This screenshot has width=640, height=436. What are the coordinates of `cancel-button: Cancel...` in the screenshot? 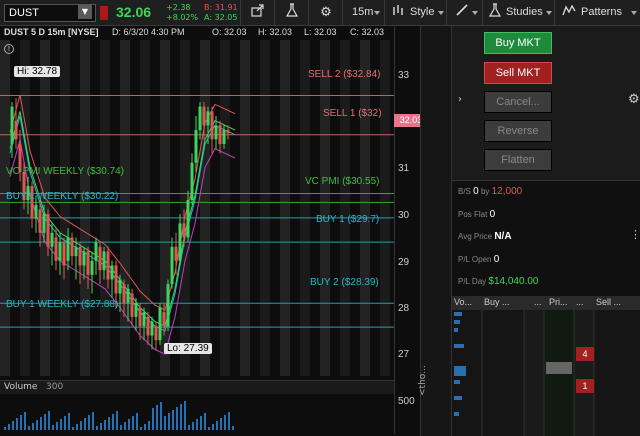 It's located at (518, 102).